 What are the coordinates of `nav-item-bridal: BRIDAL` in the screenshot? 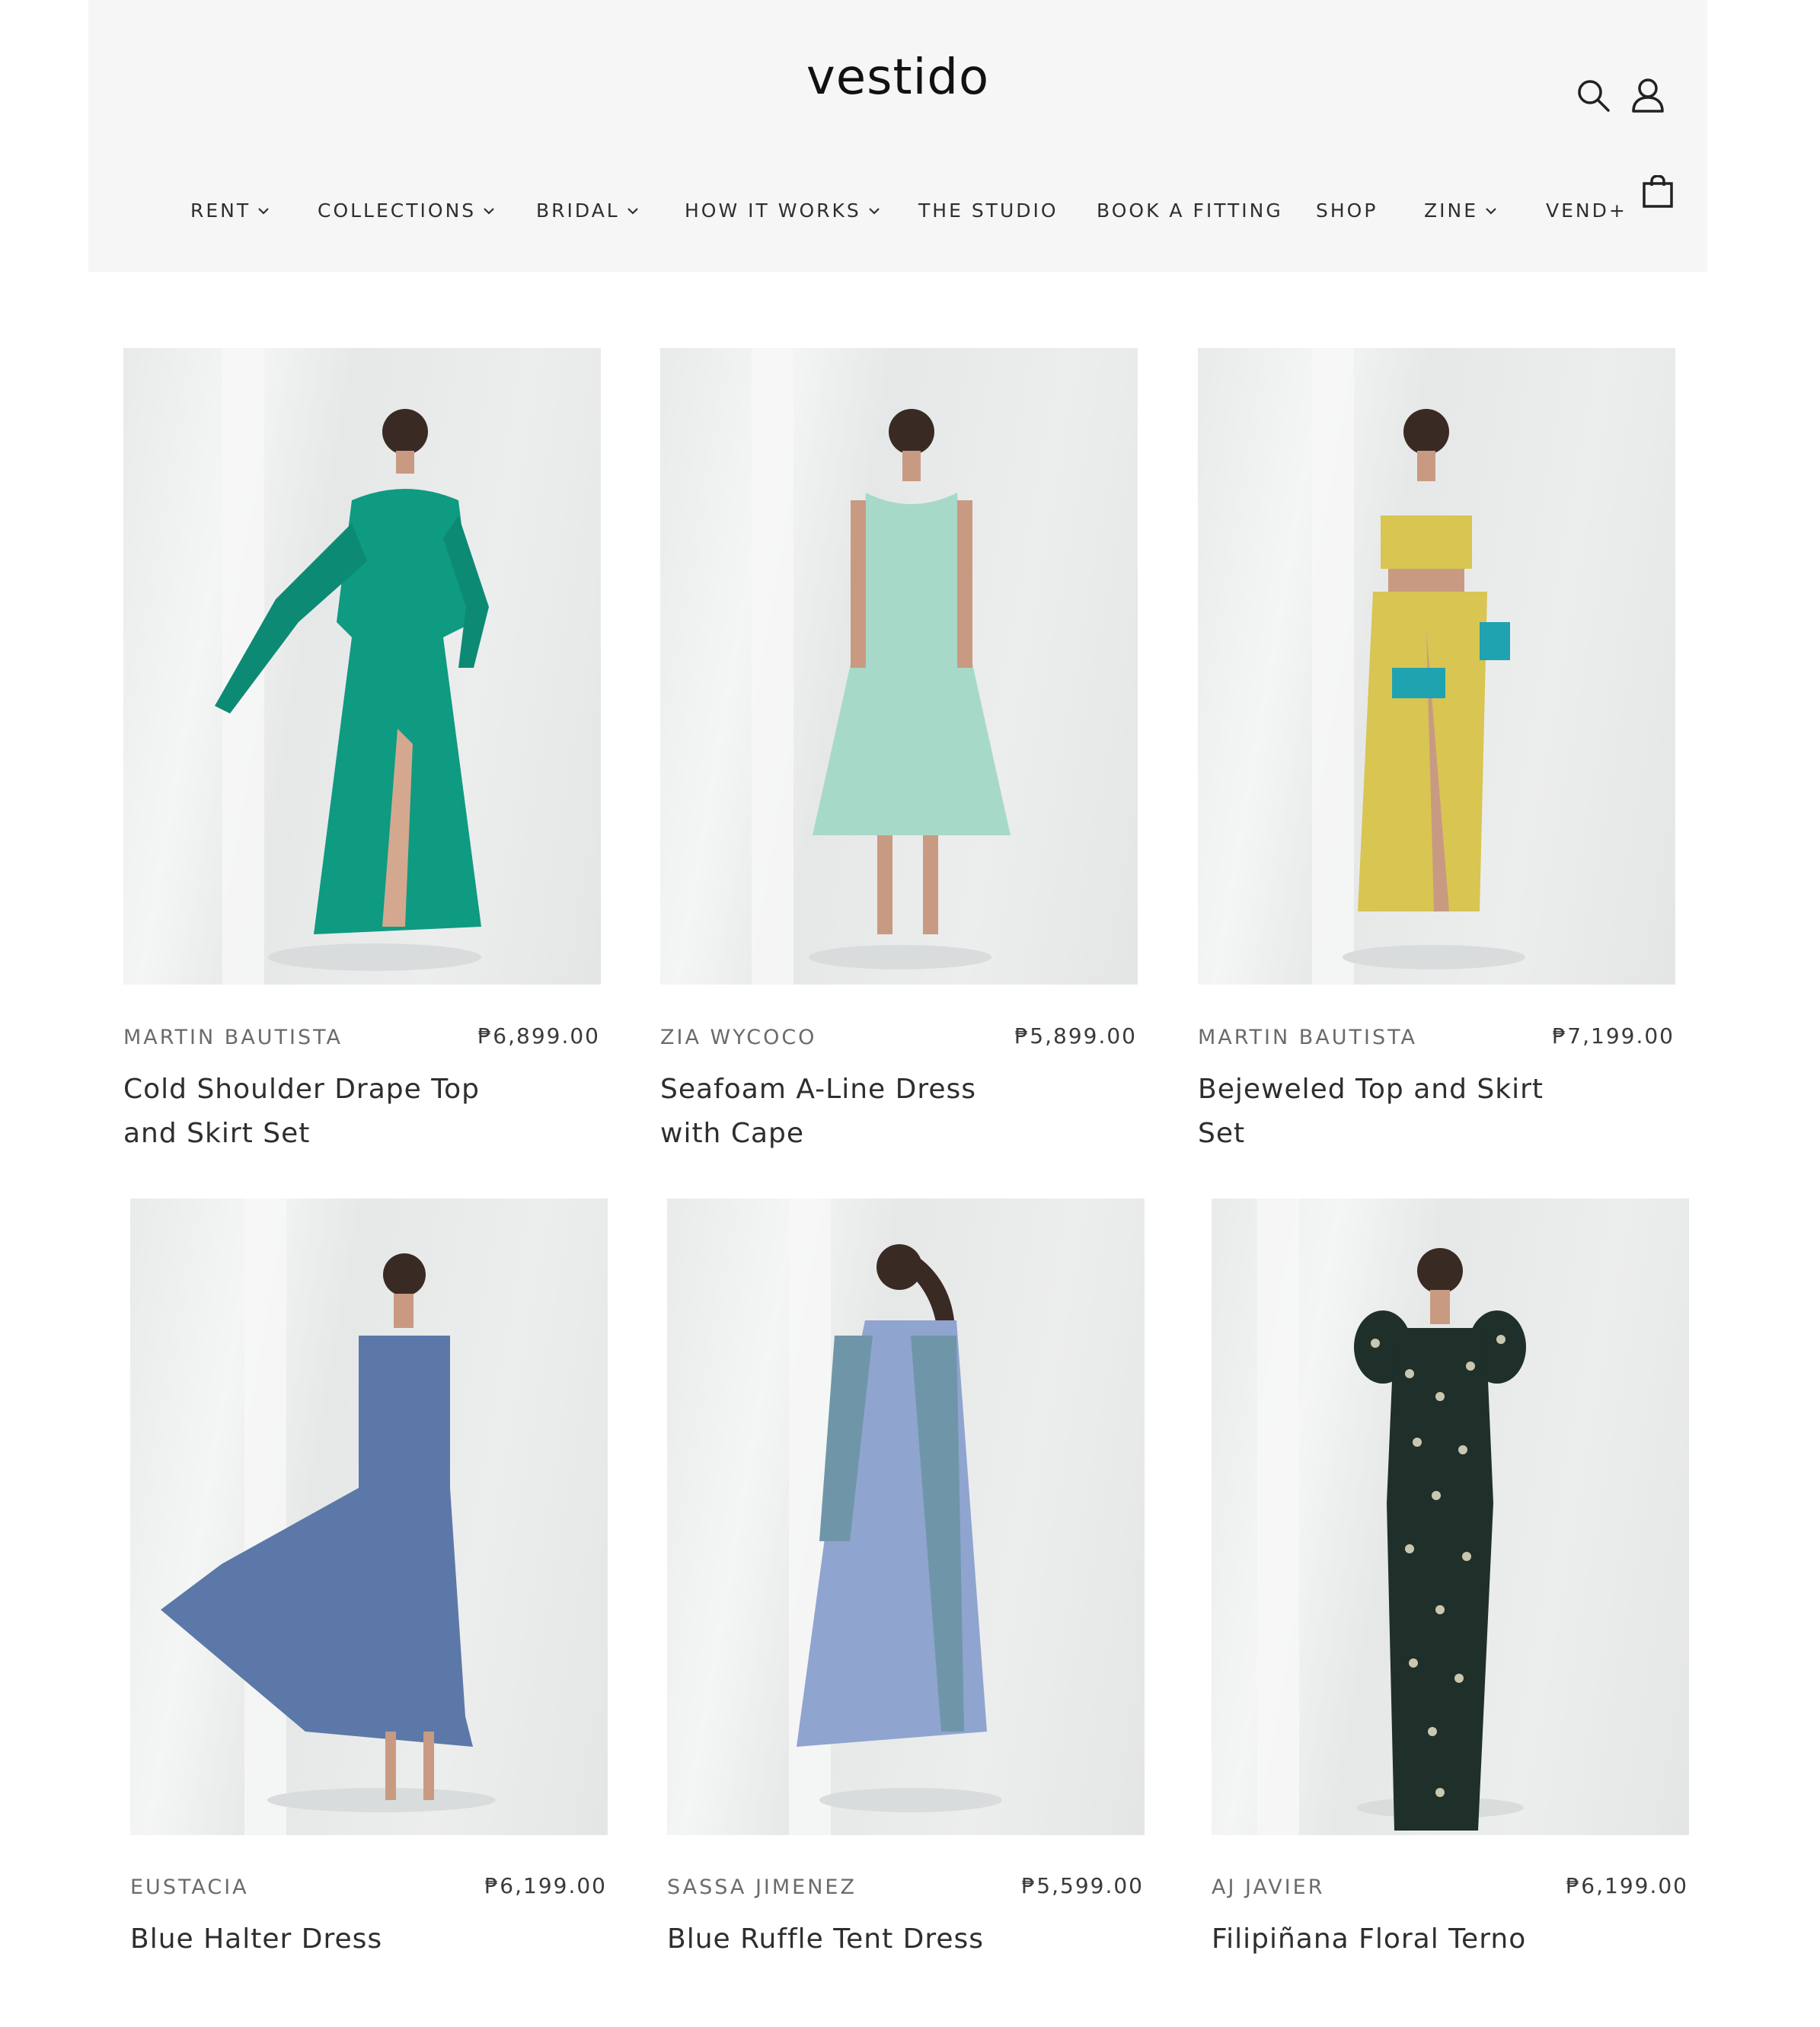 It's located at (588, 211).